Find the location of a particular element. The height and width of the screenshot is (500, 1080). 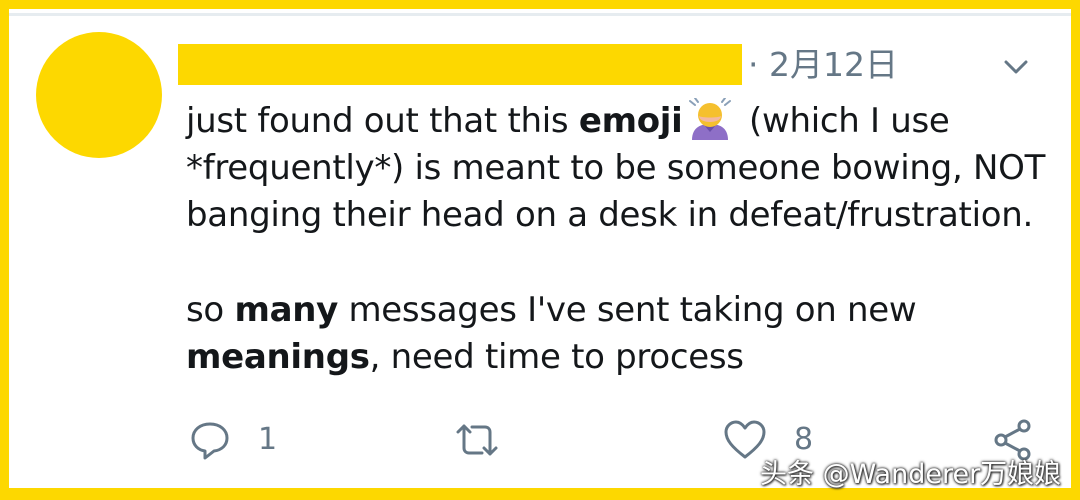

text-span: so is located at coordinates (210, 310).